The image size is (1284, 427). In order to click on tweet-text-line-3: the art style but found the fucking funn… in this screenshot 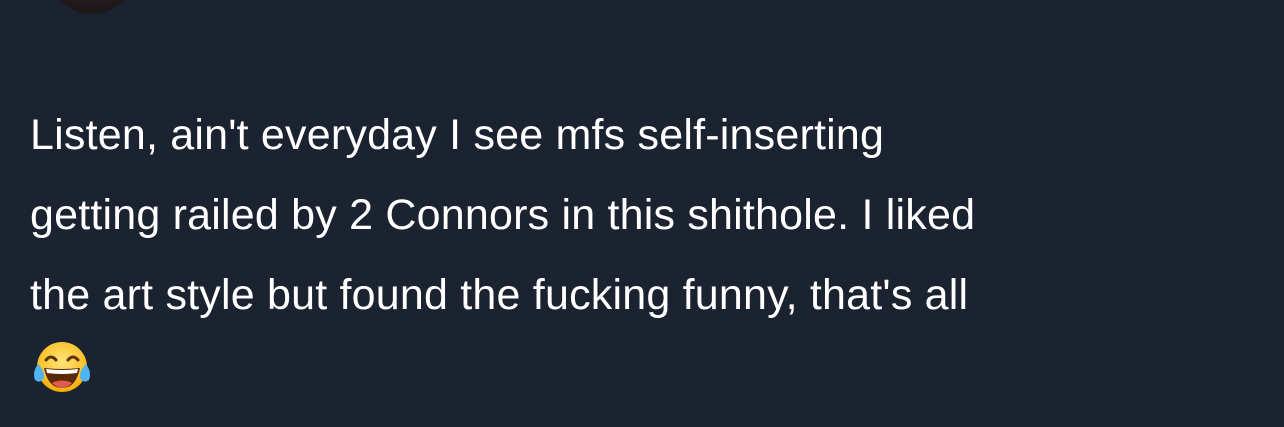, I will do `click(499, 295)`.